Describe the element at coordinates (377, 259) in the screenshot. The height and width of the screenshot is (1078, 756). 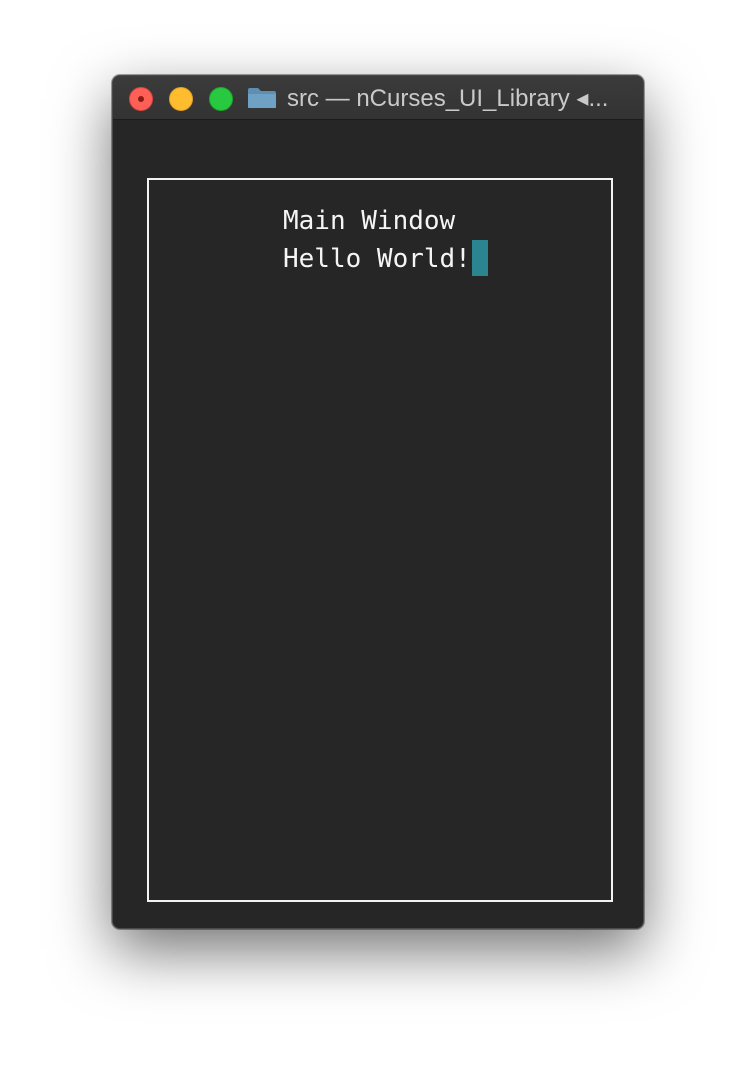
I see `hello-world-text: Hello World!` at that location.